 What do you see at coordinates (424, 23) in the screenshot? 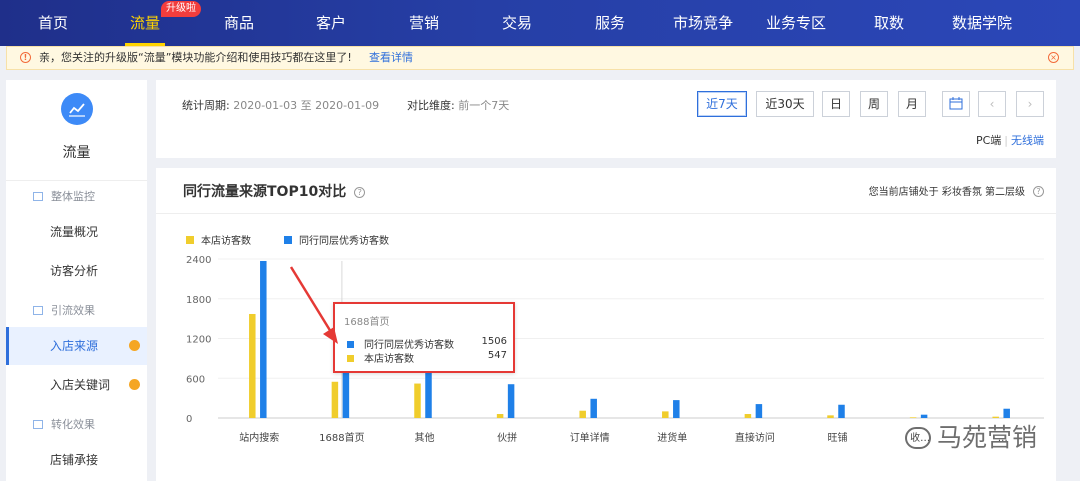
I see `nav-item-4: 营销` at bounding box center [424, 23].